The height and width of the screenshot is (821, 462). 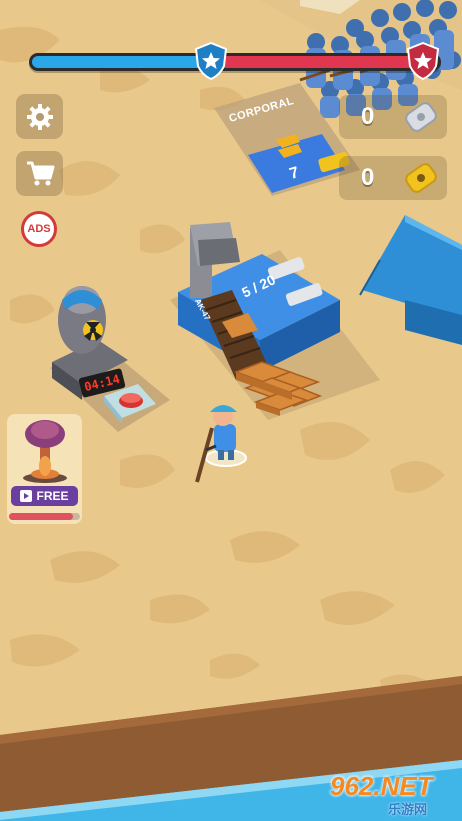 What do you see at coordinates (121, 62) in the screenshot?
I see `player-progress-fill` at bounding box center [121, 62].